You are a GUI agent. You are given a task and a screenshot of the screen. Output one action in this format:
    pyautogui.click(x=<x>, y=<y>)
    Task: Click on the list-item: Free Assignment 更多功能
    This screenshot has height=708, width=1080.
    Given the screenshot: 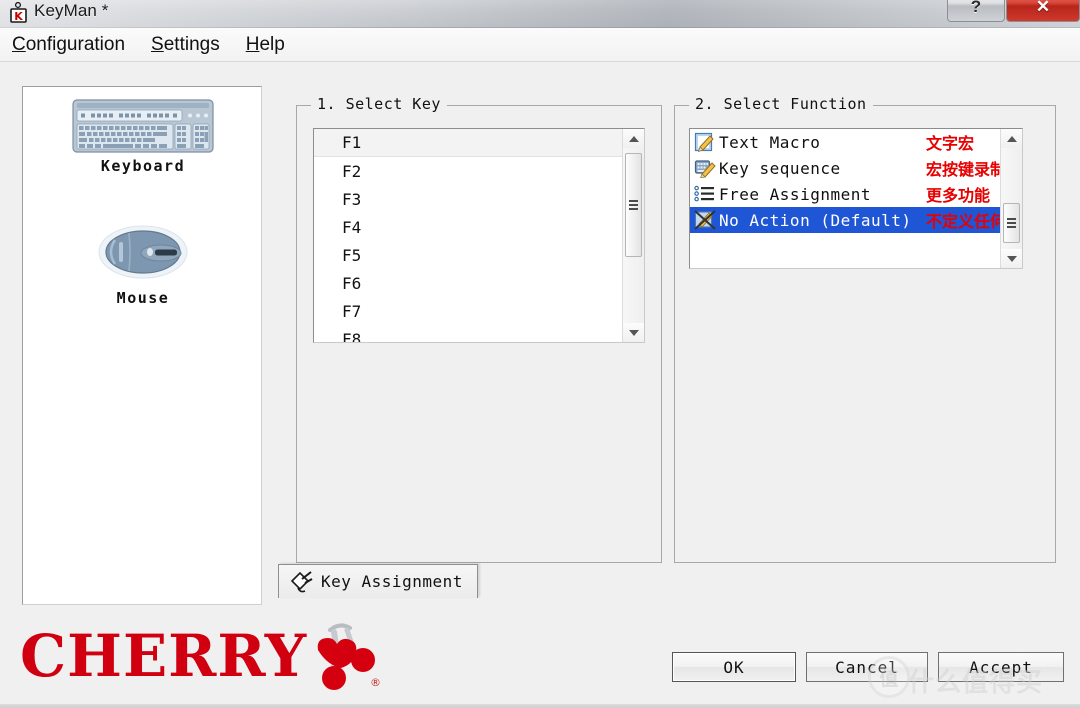 What is the action you would take?
    pyautogui.click(x=845, y=194)
    